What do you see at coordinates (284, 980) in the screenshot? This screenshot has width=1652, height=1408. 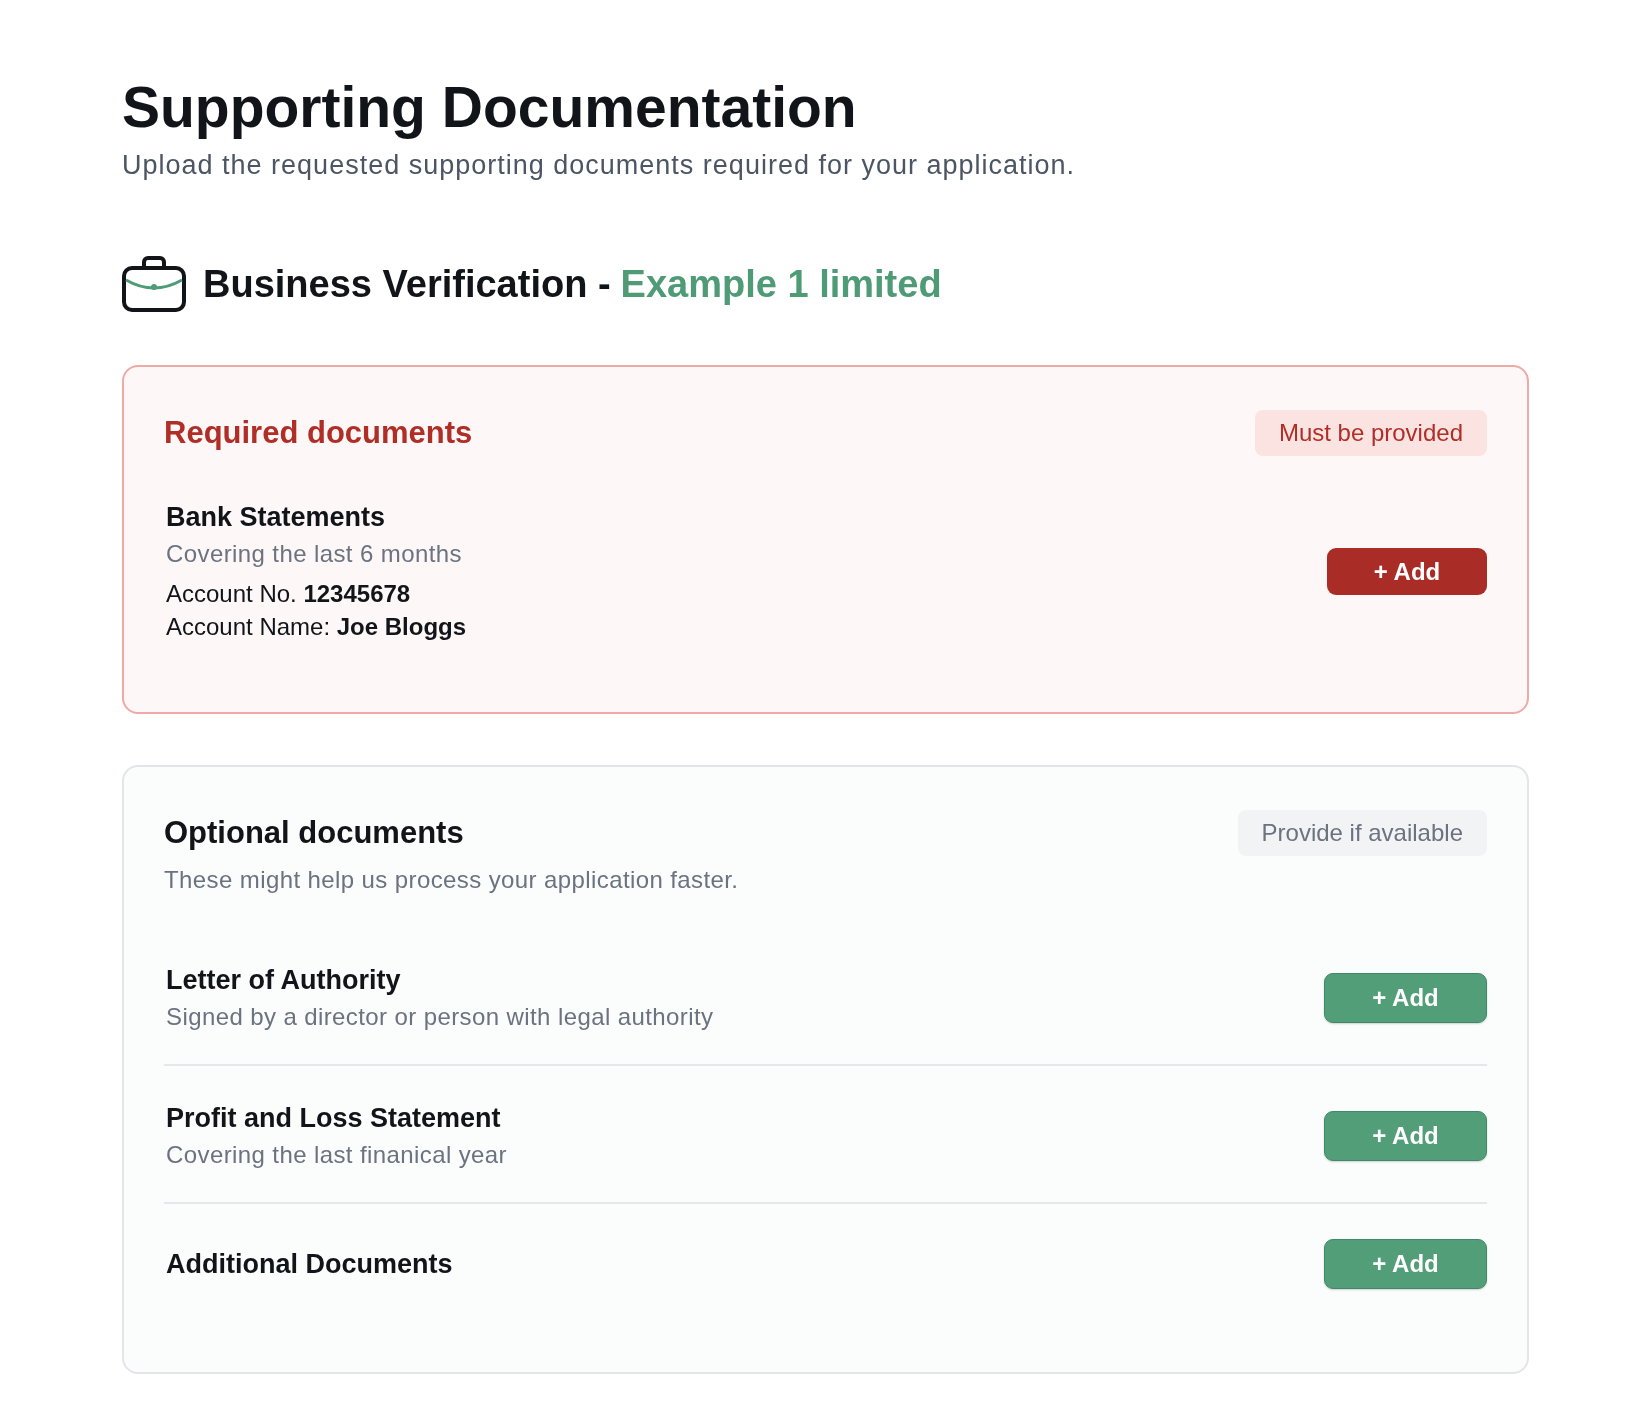 I see `document-name: Letter of Authority` at bounding box center [284, 980].